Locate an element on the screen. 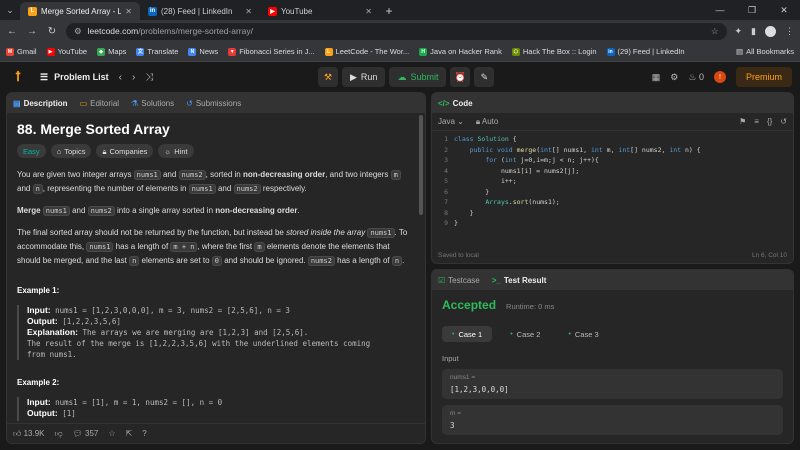  user-avatar: ! is located at coordinates (719, 77).